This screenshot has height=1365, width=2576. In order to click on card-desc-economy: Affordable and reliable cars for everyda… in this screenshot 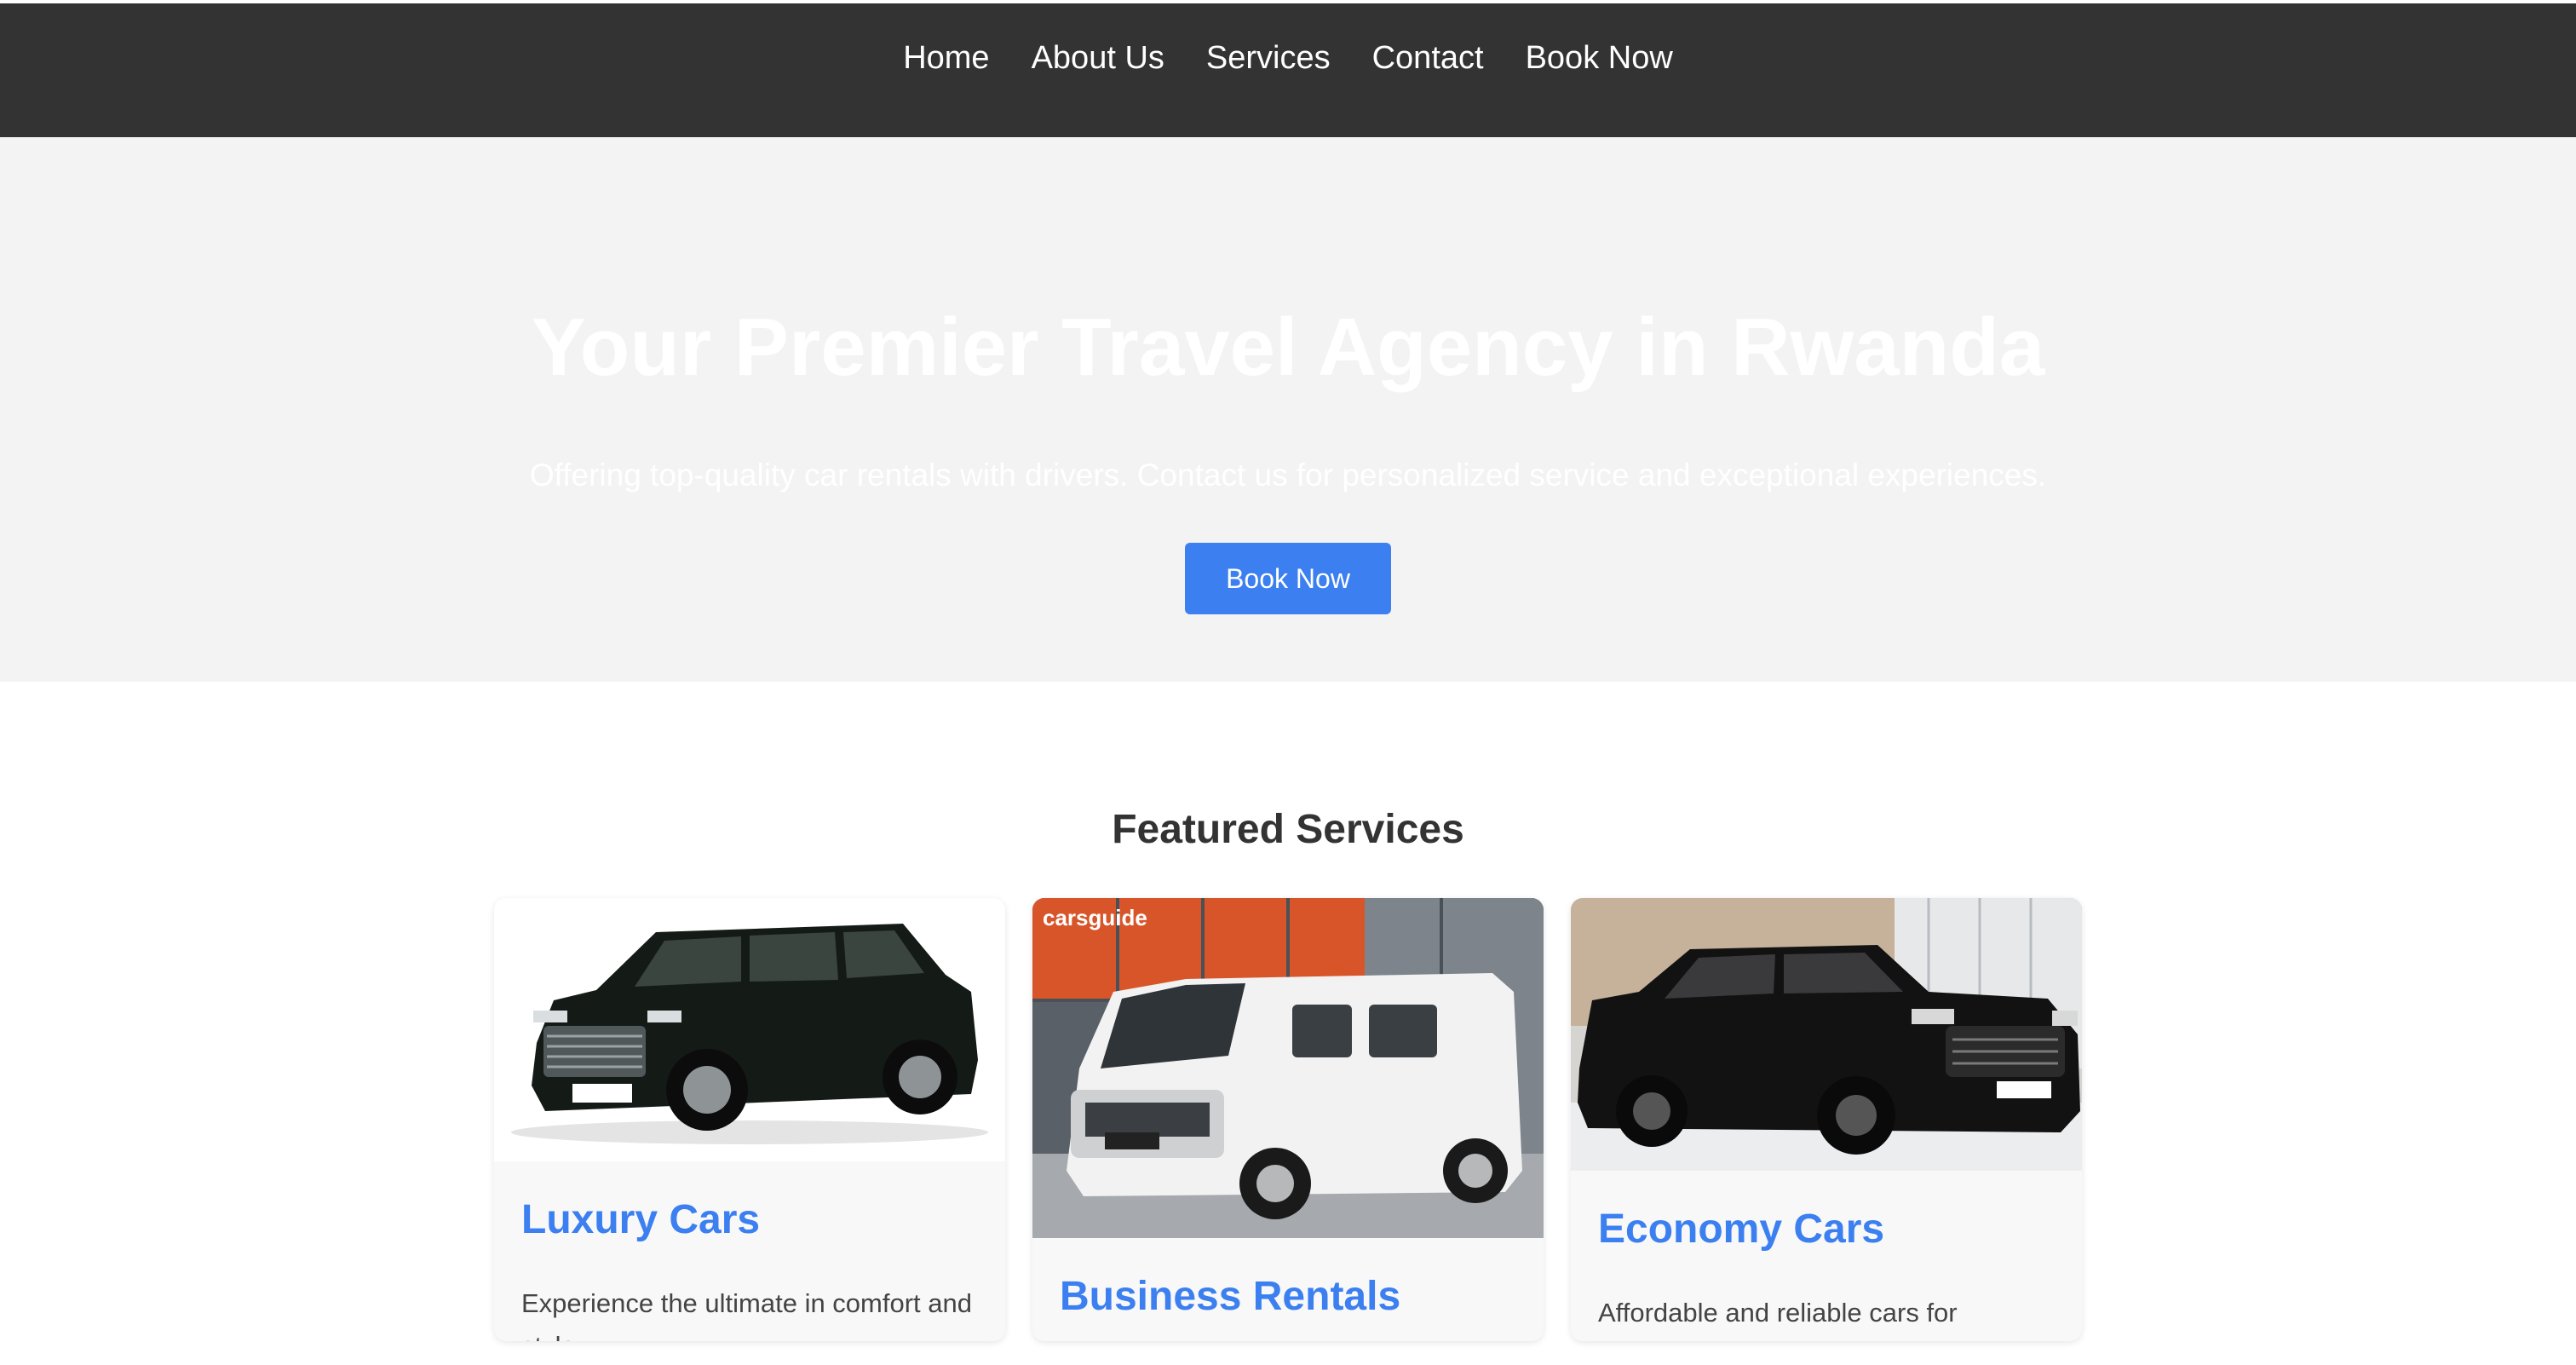, I will do `click(1778, 1319)`.